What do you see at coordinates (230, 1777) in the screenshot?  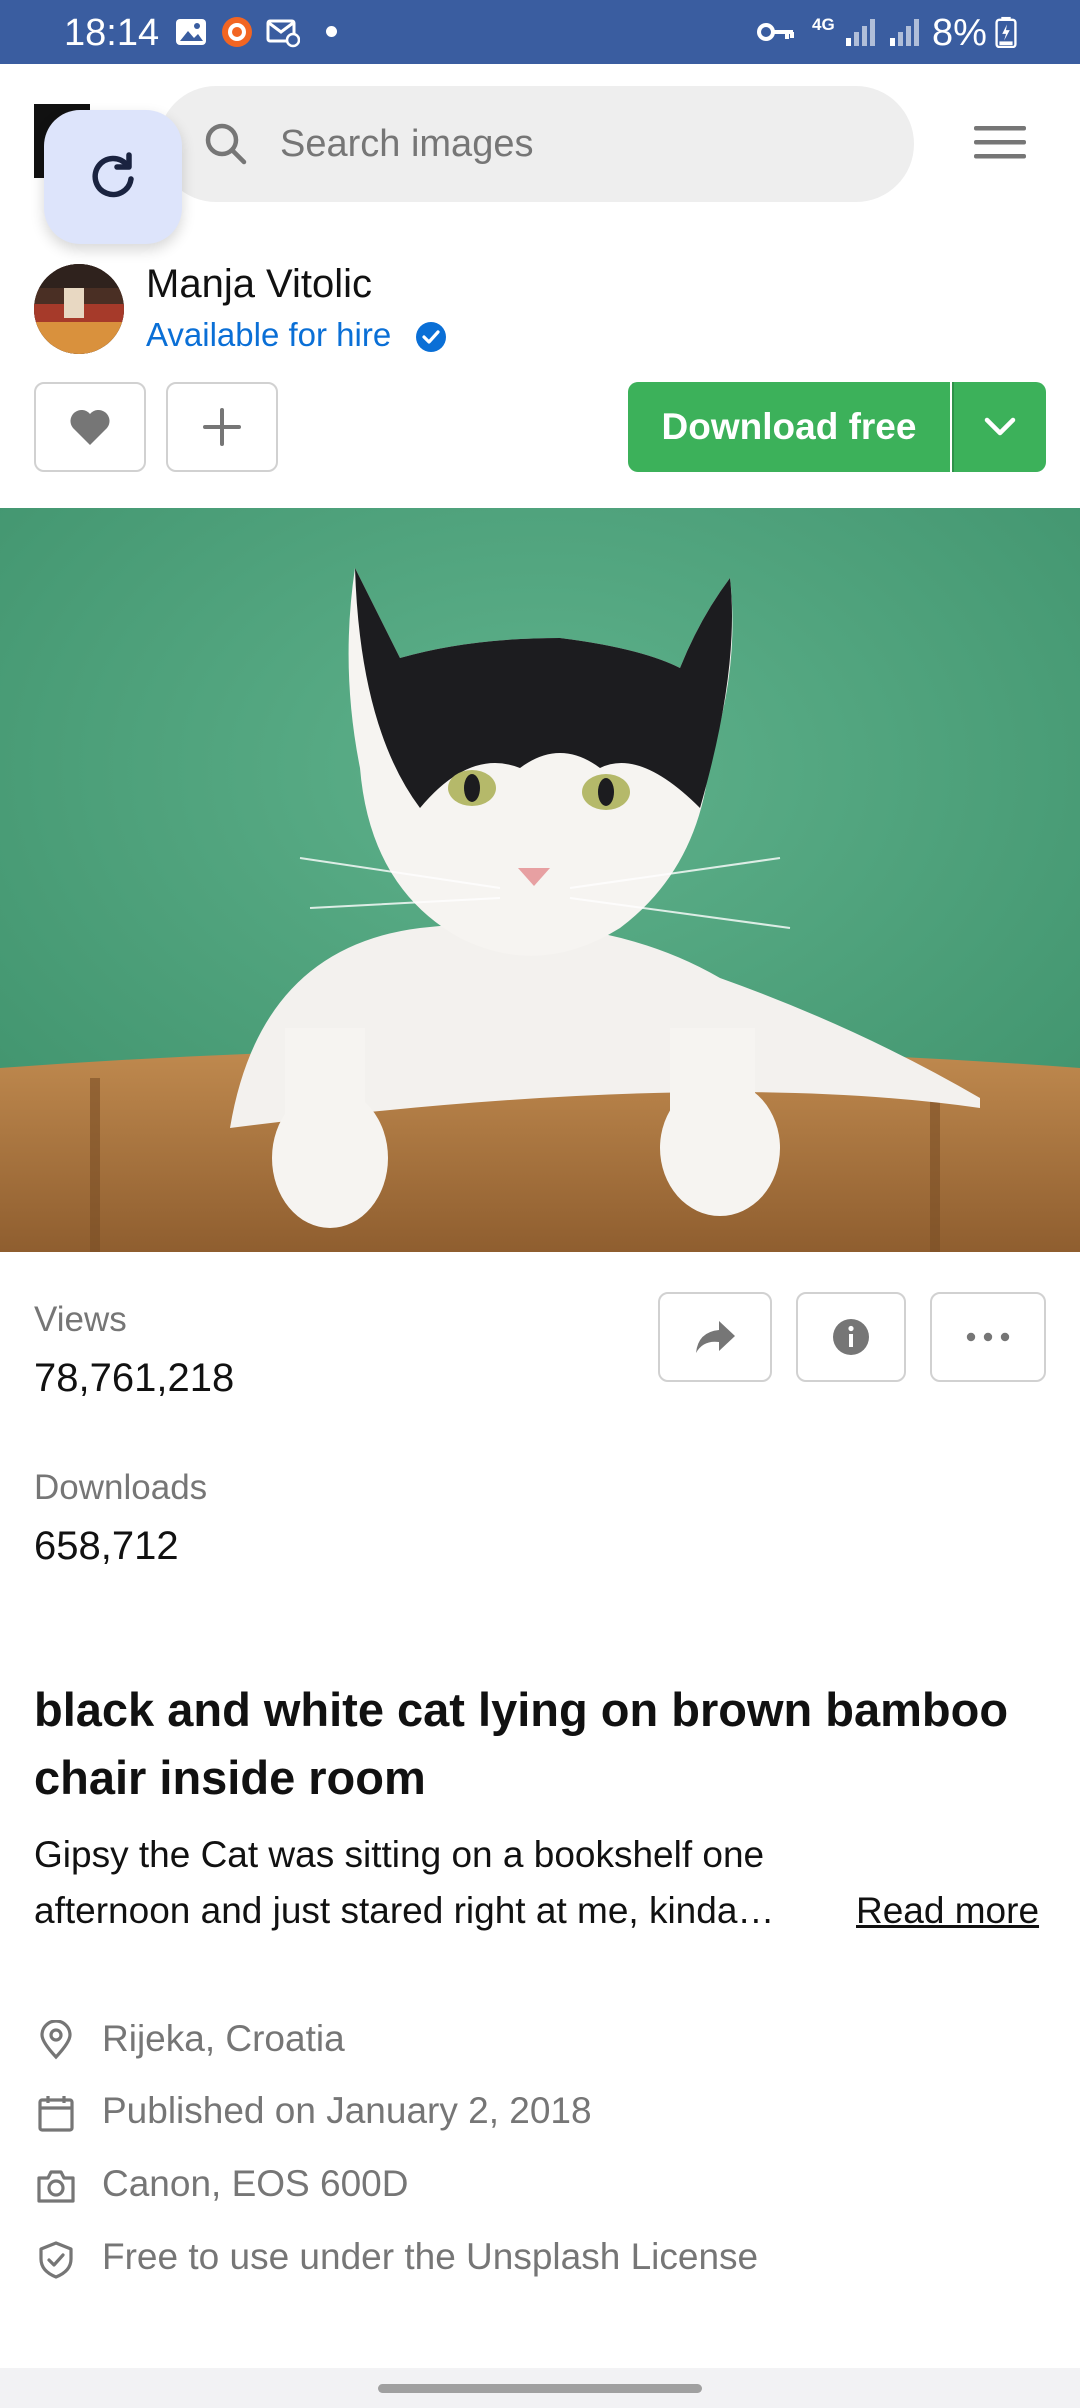 I see `photo-title-line-2: chair inside room` at bounding box center [230, 1777].